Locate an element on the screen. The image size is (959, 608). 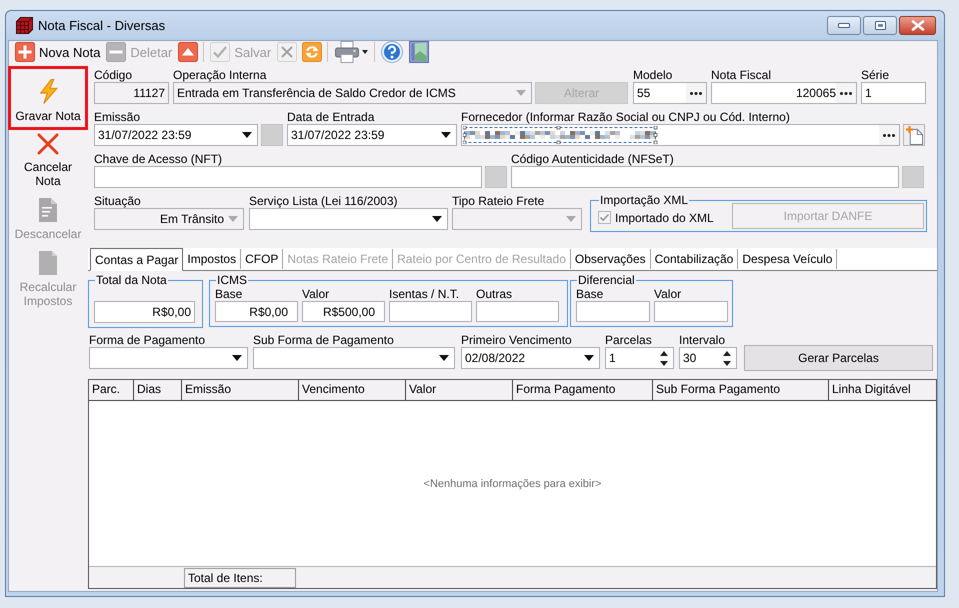
column-header: Sub Forma Pagamento is located at coordinates (741, 390).